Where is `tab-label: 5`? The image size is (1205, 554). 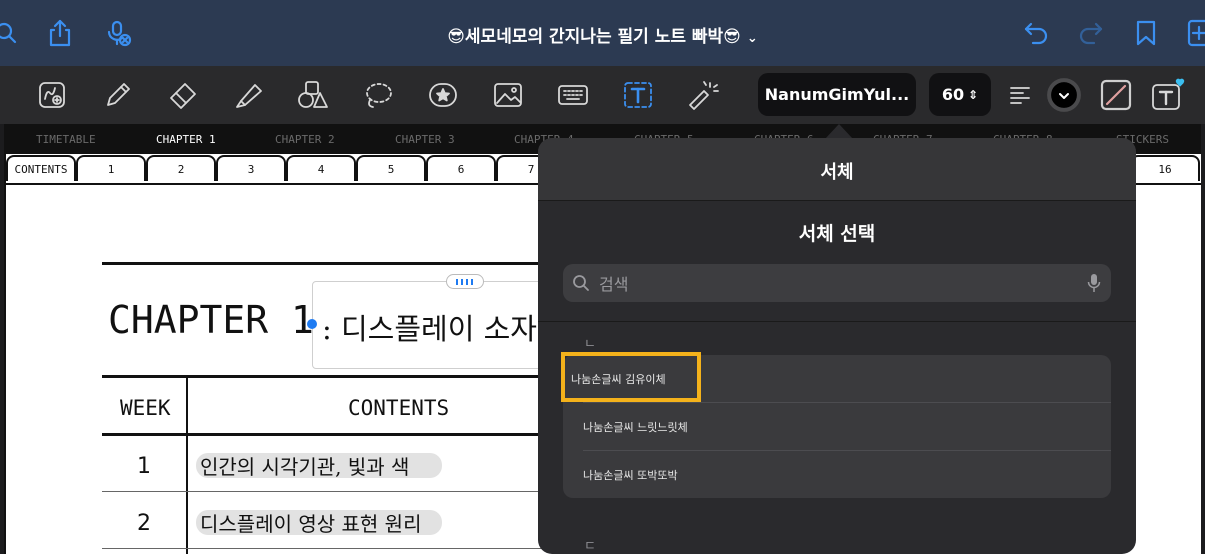 tab-label: 5 is located at coordinates (391, 169).